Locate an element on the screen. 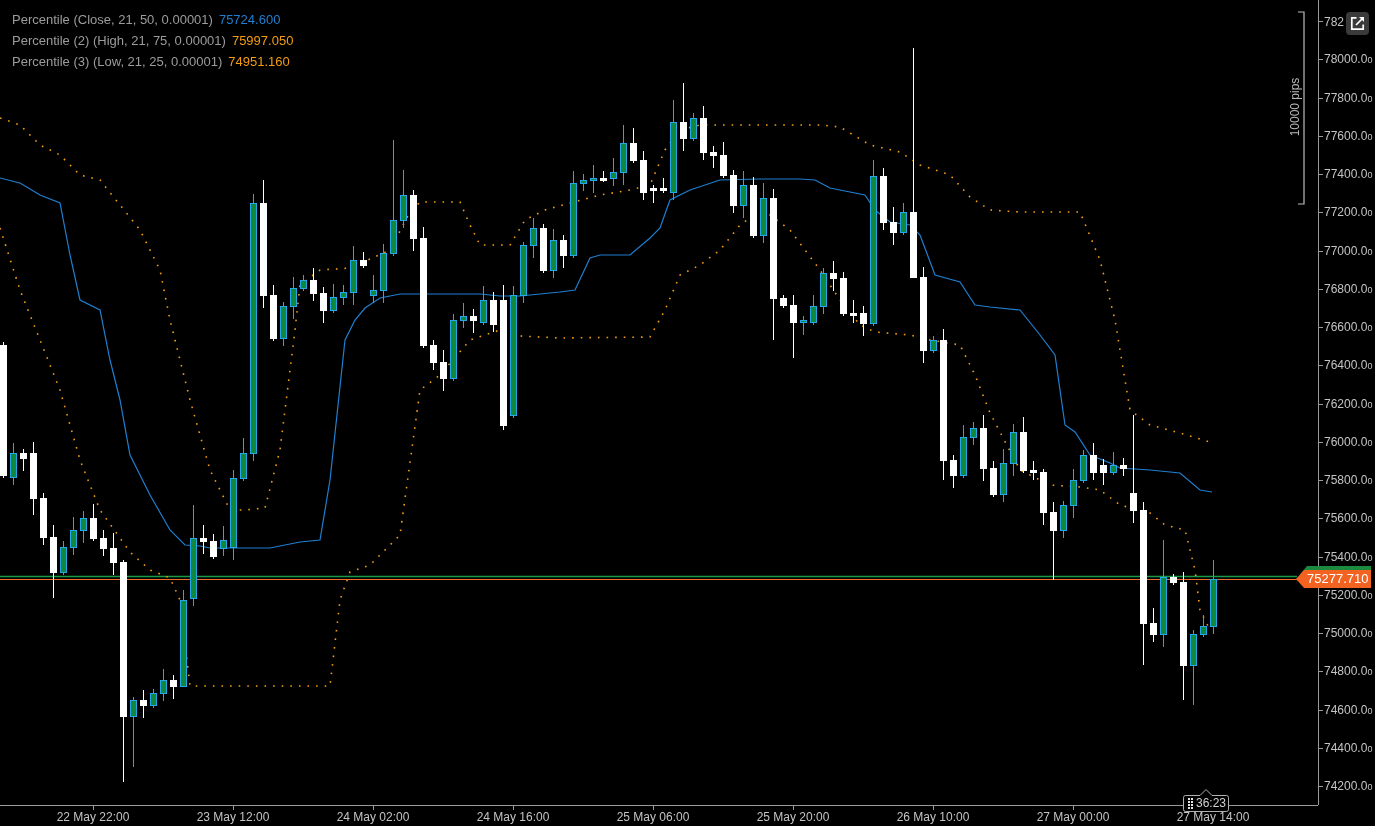  time-axis-label: 24 May 16:00 is located at coordinates (513, 817).